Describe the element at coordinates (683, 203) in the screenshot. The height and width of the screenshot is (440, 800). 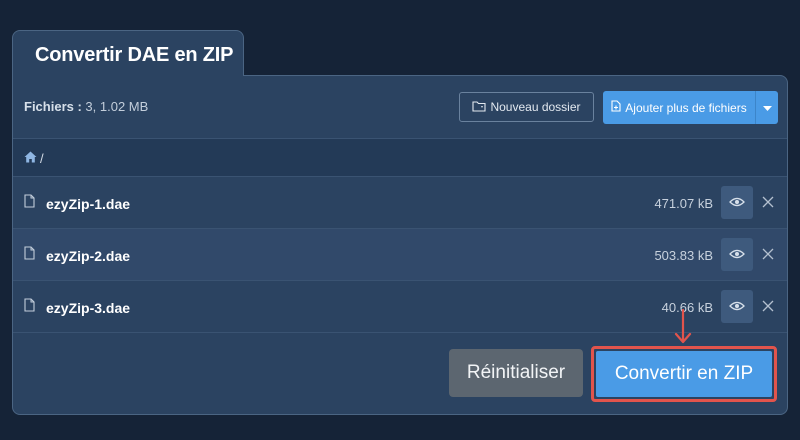
I see `file-size: 471.07 kB` at that location.